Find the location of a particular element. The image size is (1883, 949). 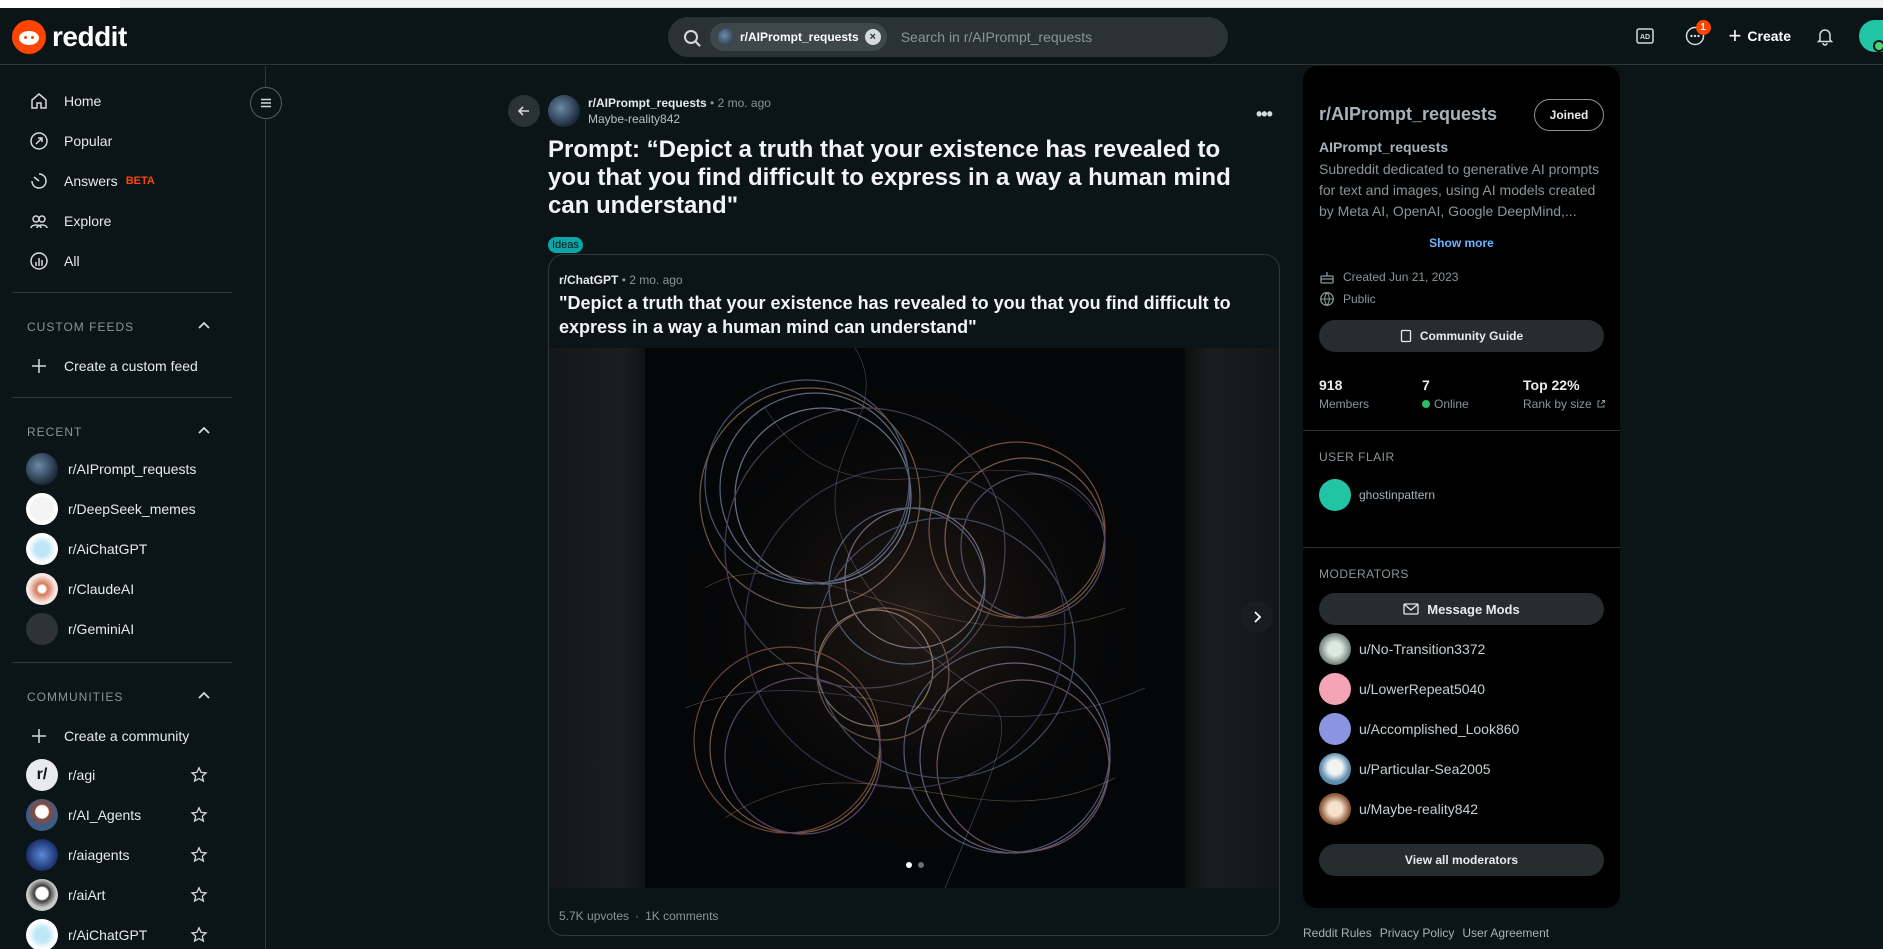

rank-label: Rank by size is located at coordinates (1557, 404).